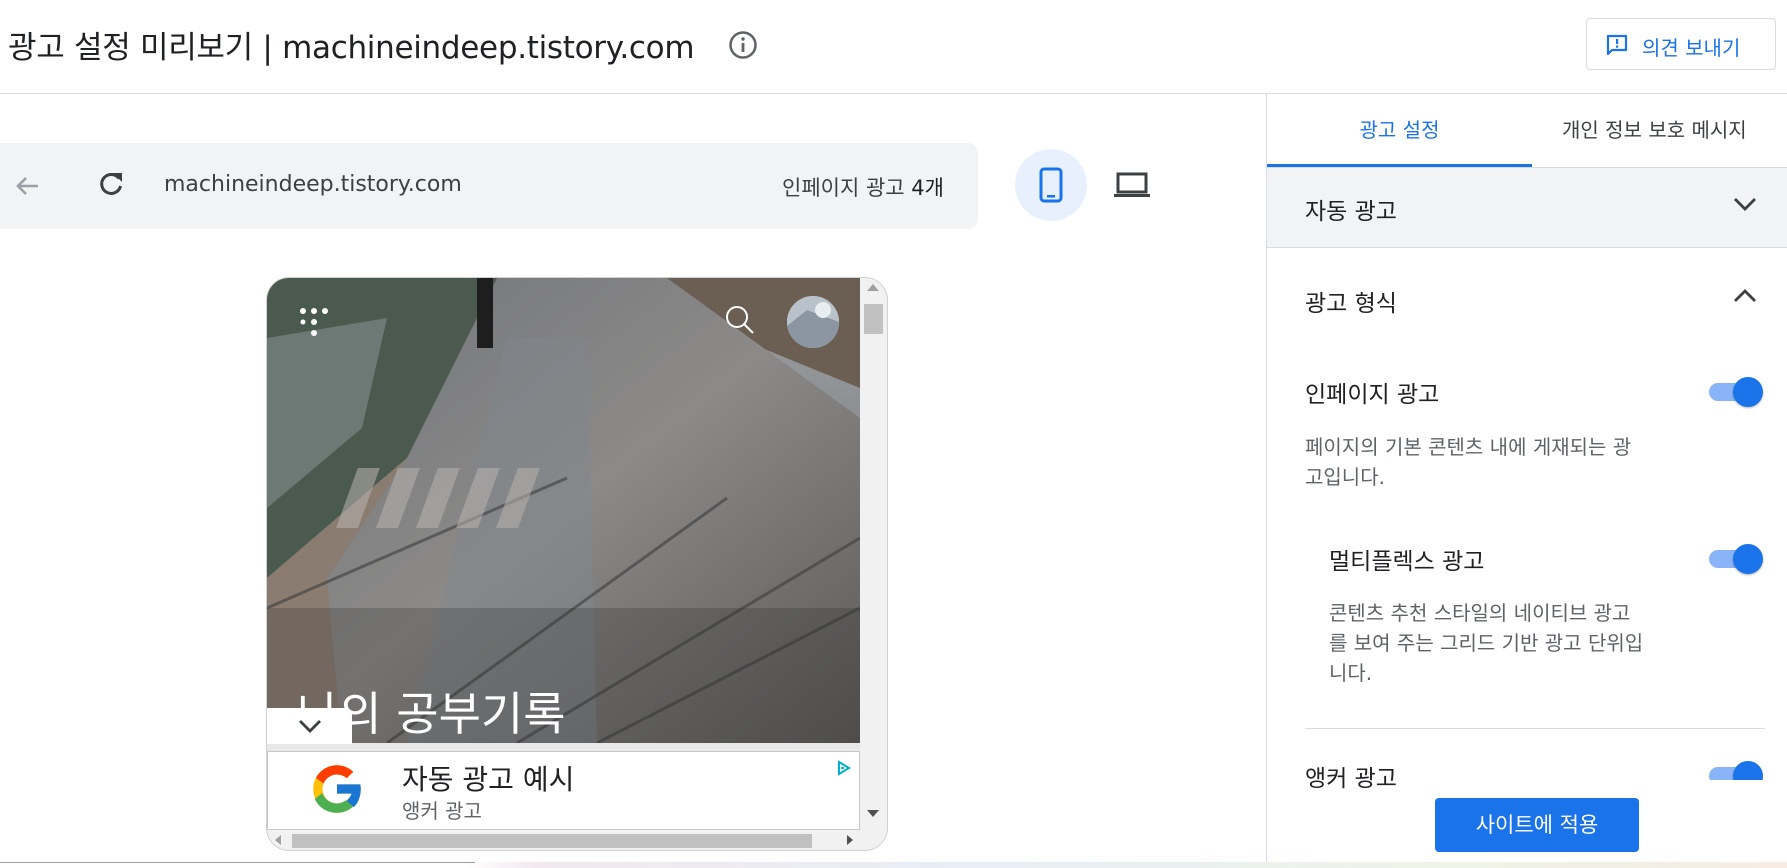  I want to click on ad-count-label: 인페이지 광고, so click(843, 188).